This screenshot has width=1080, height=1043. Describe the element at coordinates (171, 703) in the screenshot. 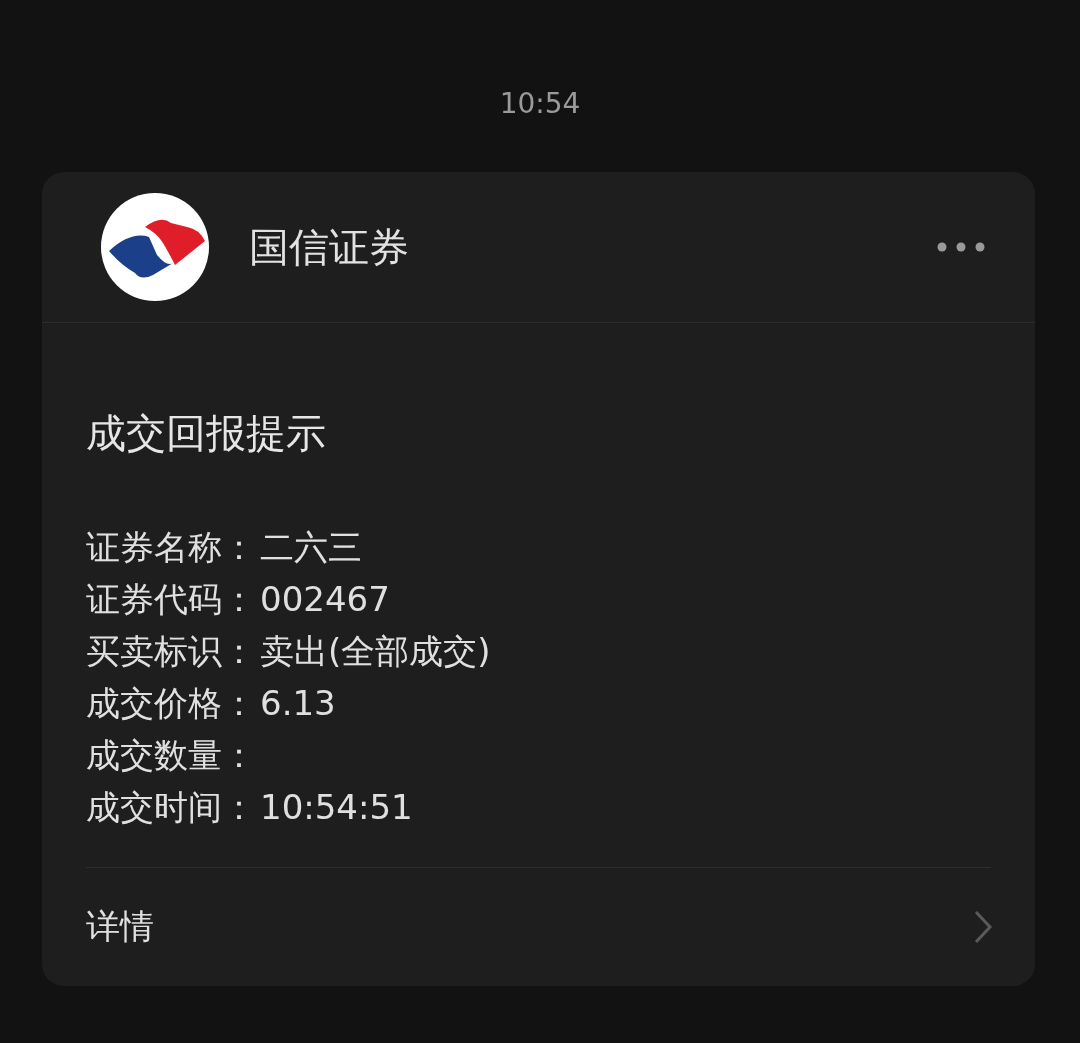

I see `field-label: 成交价格：` at that location.